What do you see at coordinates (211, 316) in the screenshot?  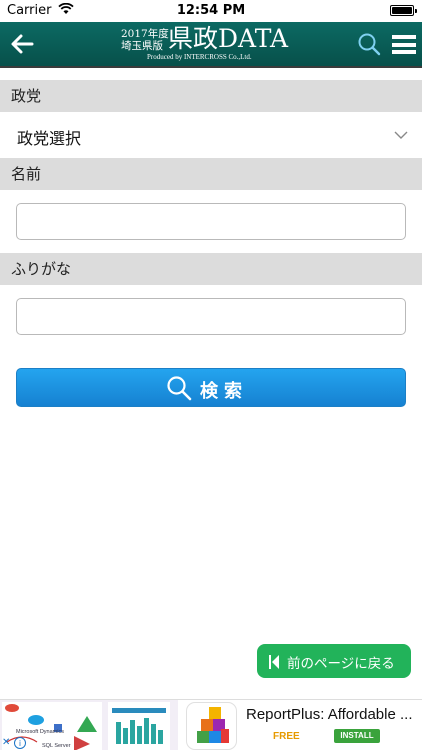 I see `furigana-input` at bounding box center [211, 316].